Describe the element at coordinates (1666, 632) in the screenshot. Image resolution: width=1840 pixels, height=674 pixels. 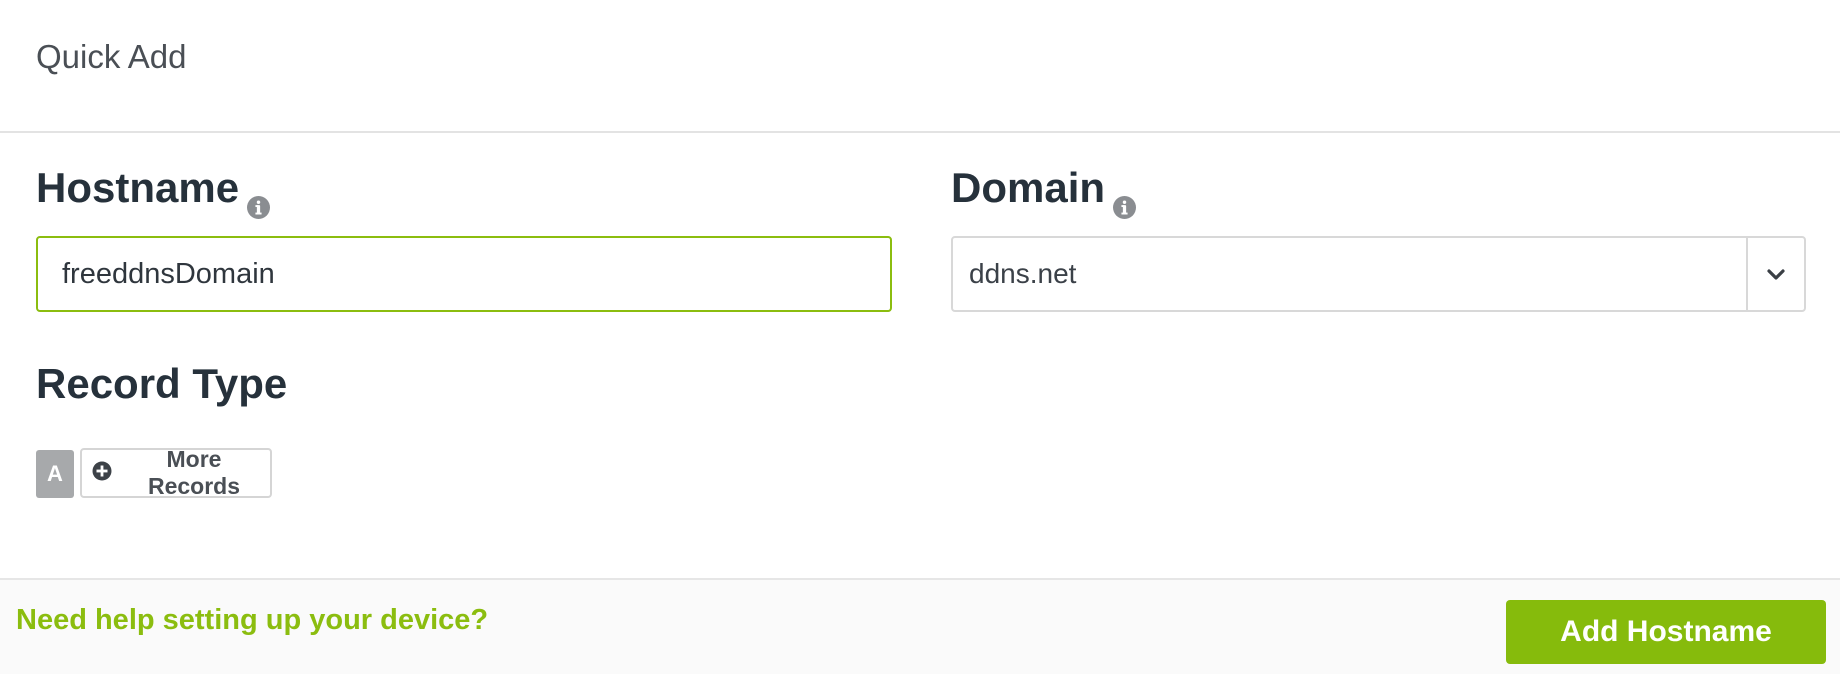
I see `add-hostname-button: Add Hostname` at that location.